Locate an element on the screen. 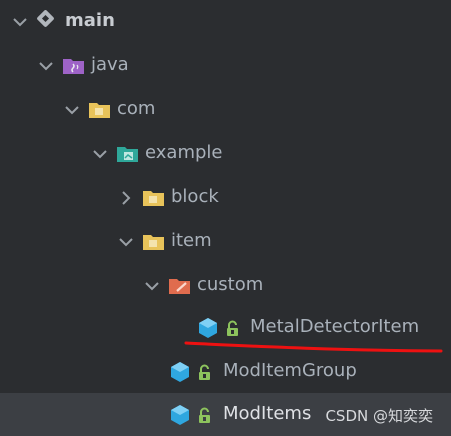 This screenshot has height=436, width=451. tree-node-label: ModItems is located at coordinates (267, 413).